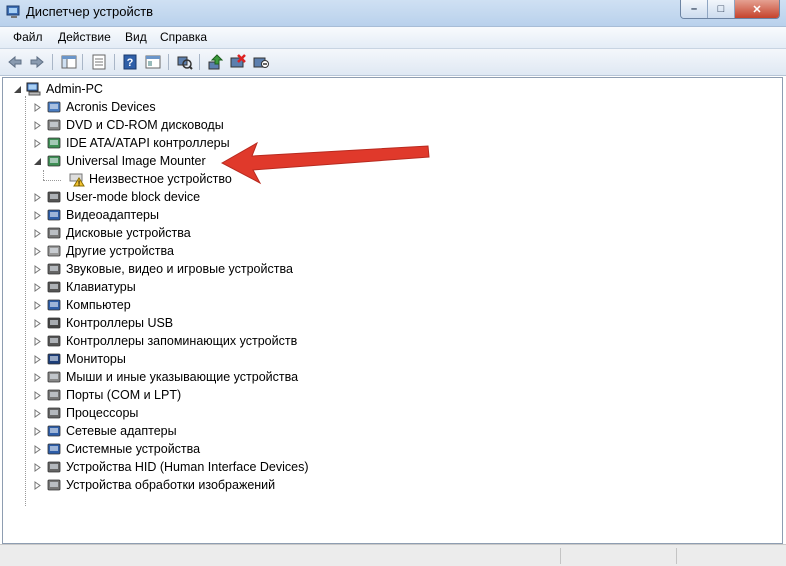 This screenshot has width=786, height=566. I want to click on red-arrow-icon, so click(325, 163).